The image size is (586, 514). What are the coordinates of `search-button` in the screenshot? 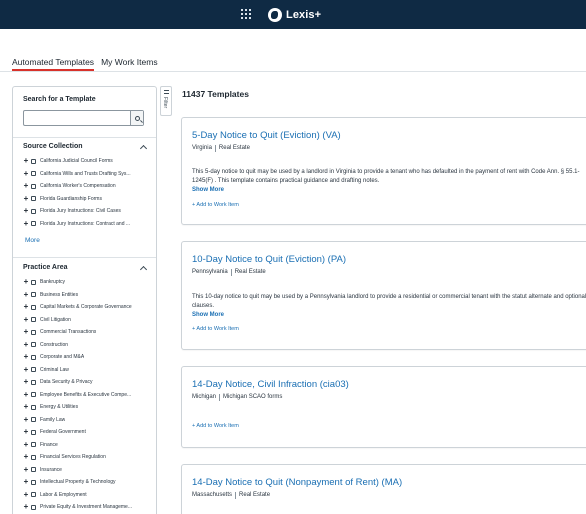 It's located at (136, 118).